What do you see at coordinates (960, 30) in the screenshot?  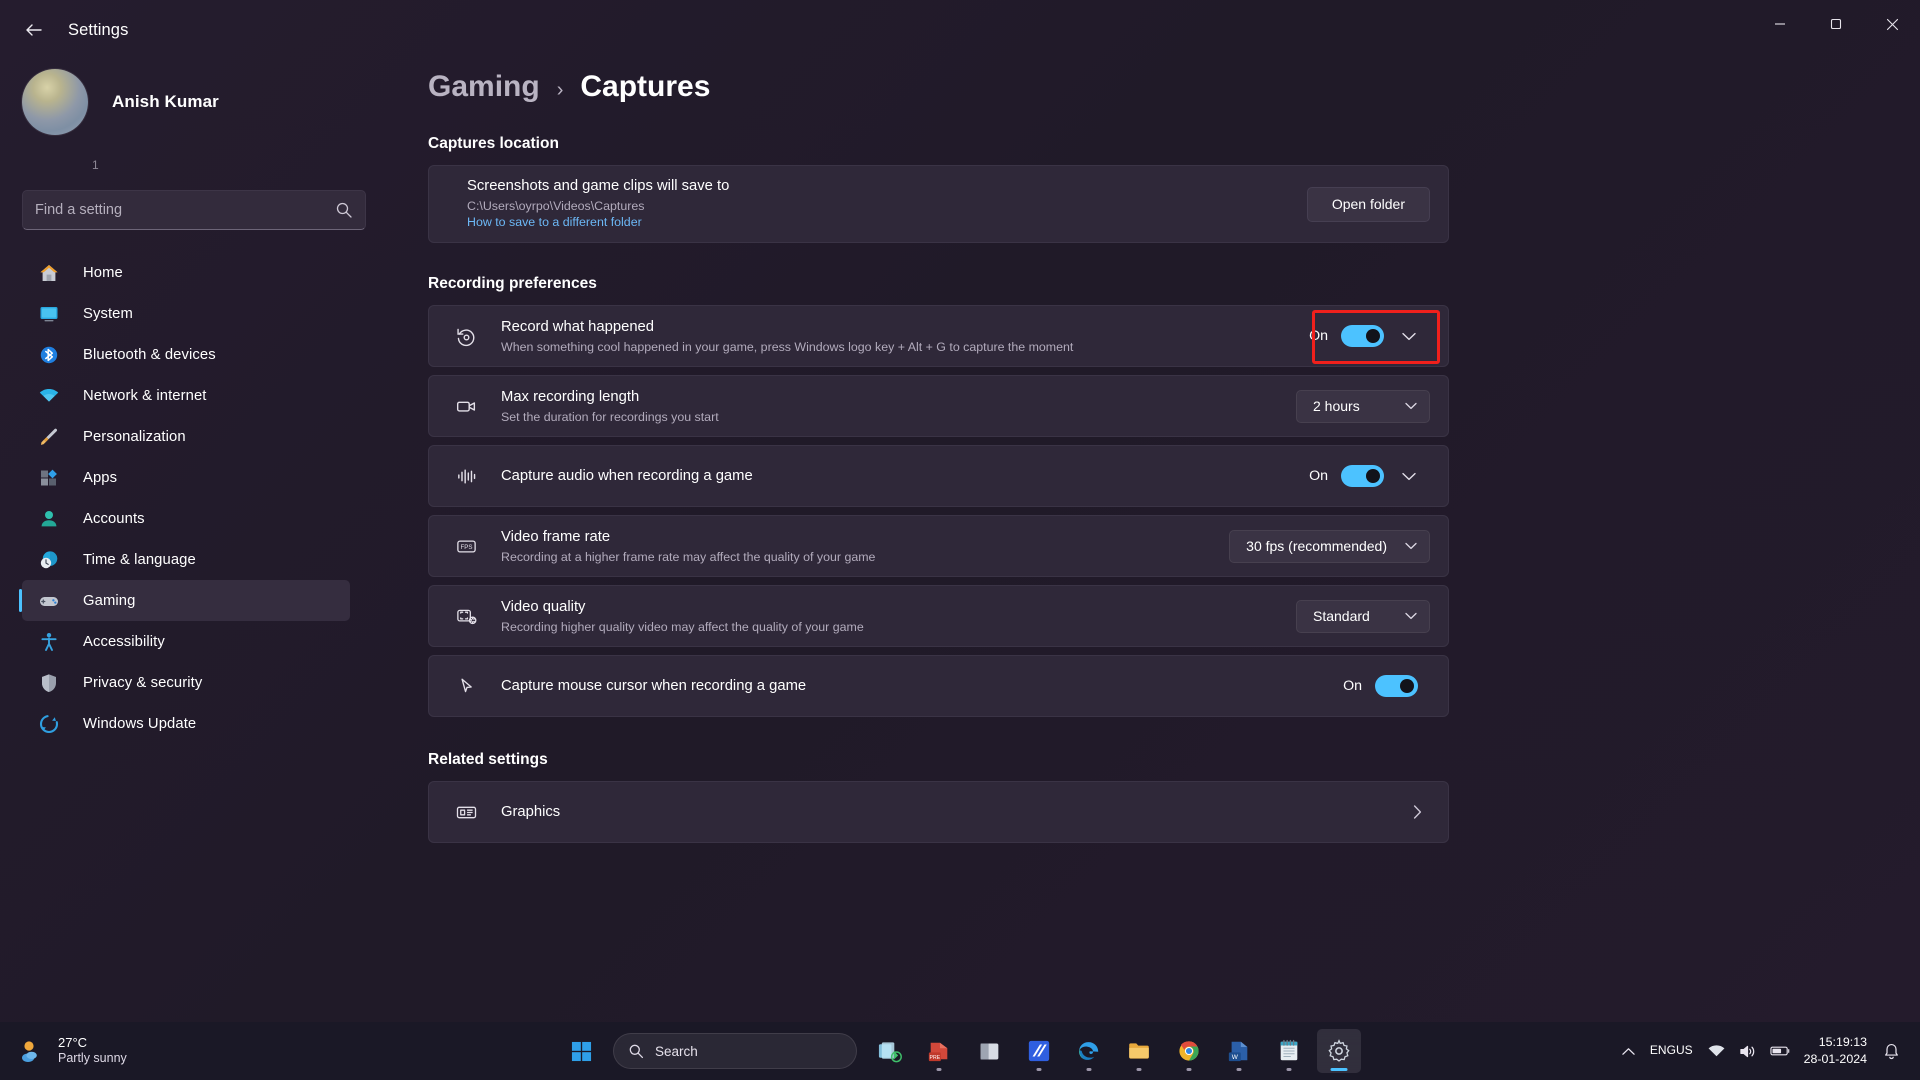 I see `title-bar: Settings` at bounding box center [960, 30].